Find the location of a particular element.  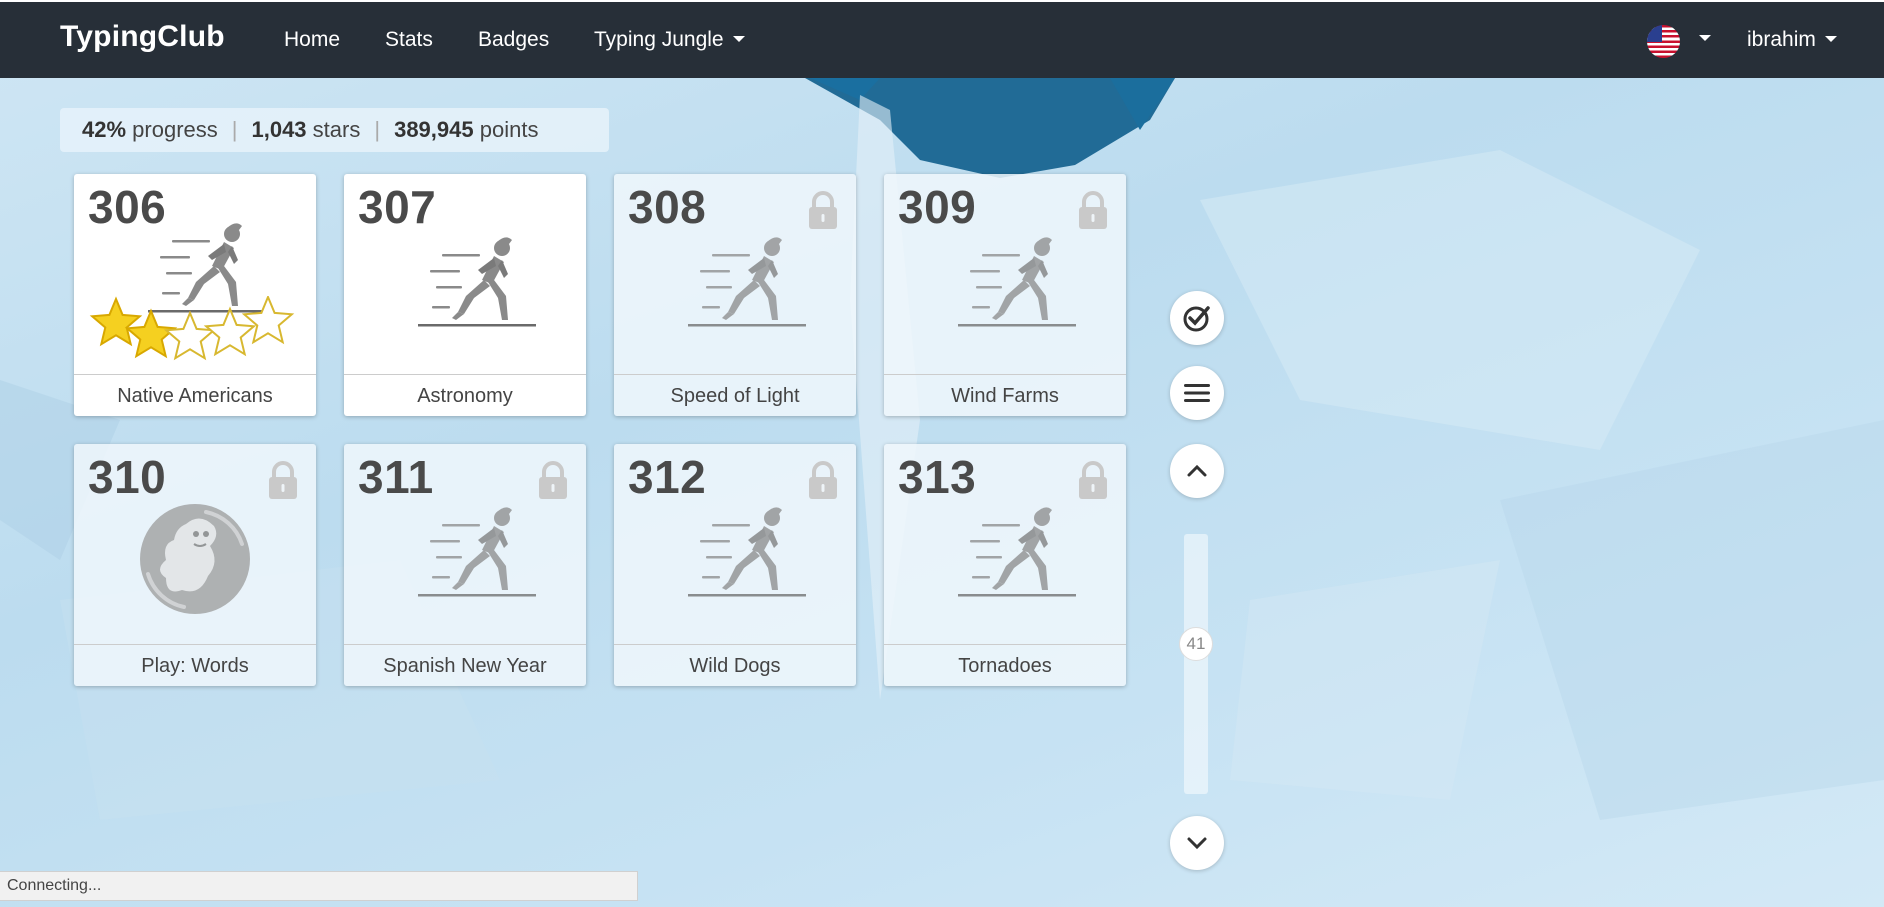

menu-button is located at coordinates (1197, 393).